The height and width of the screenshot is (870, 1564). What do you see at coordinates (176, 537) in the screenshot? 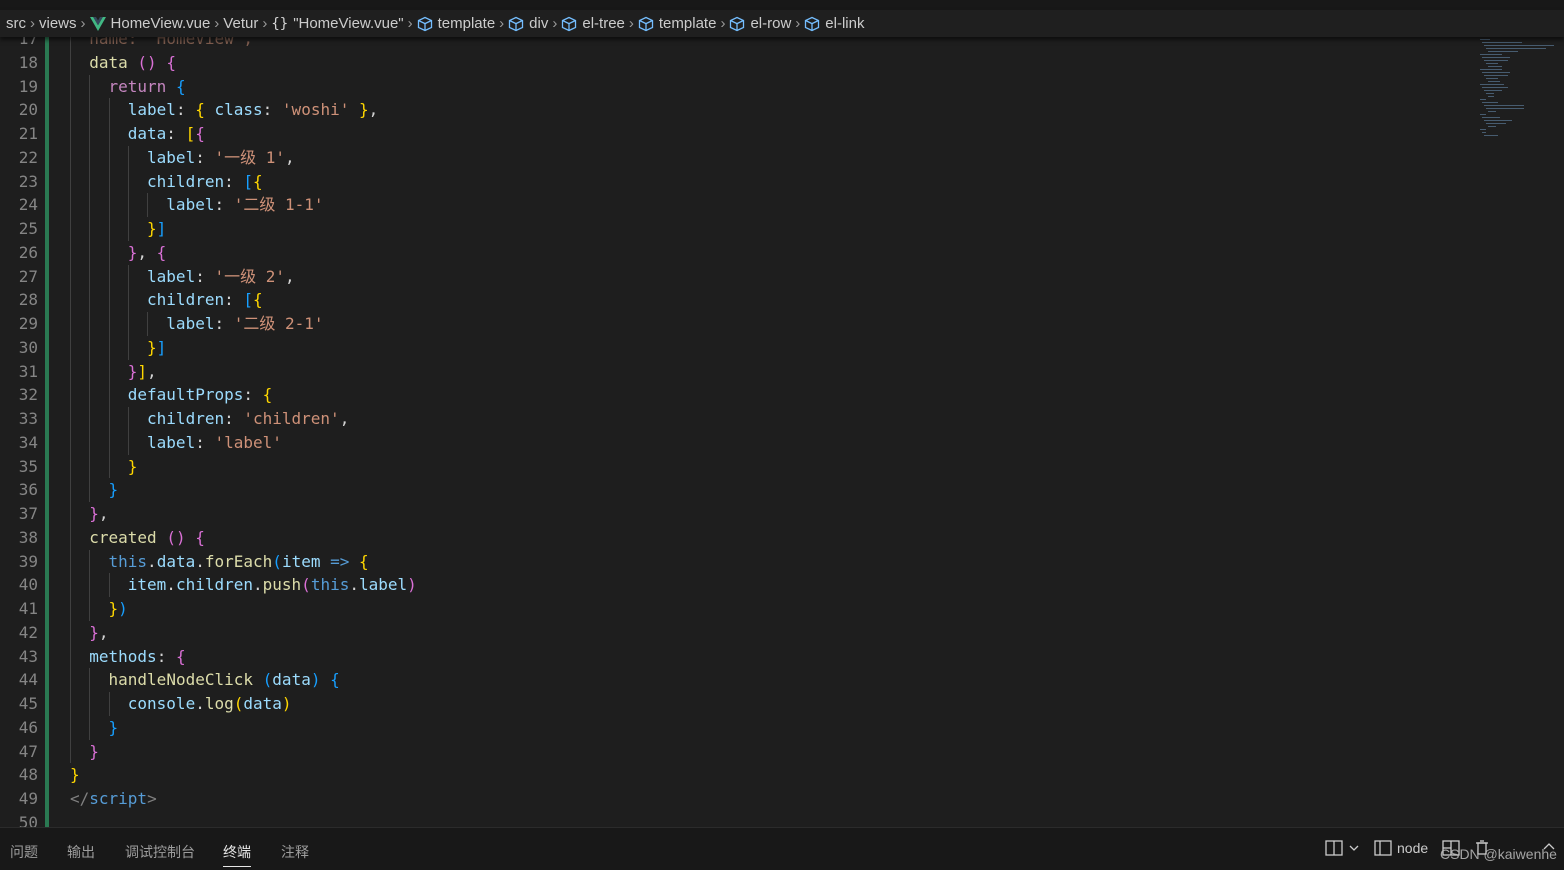
I see `code-token: ()` at bounding box center [176, 537].